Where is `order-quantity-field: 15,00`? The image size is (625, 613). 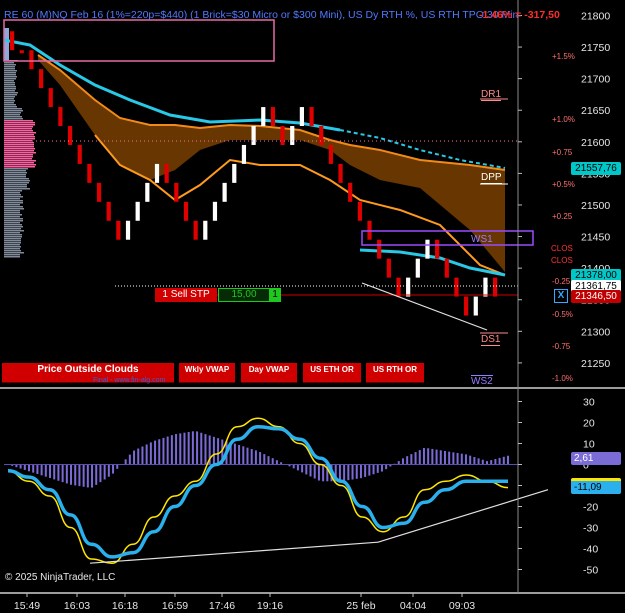
order-quantity-field: 15,00 is located at coordinates (244, 295).